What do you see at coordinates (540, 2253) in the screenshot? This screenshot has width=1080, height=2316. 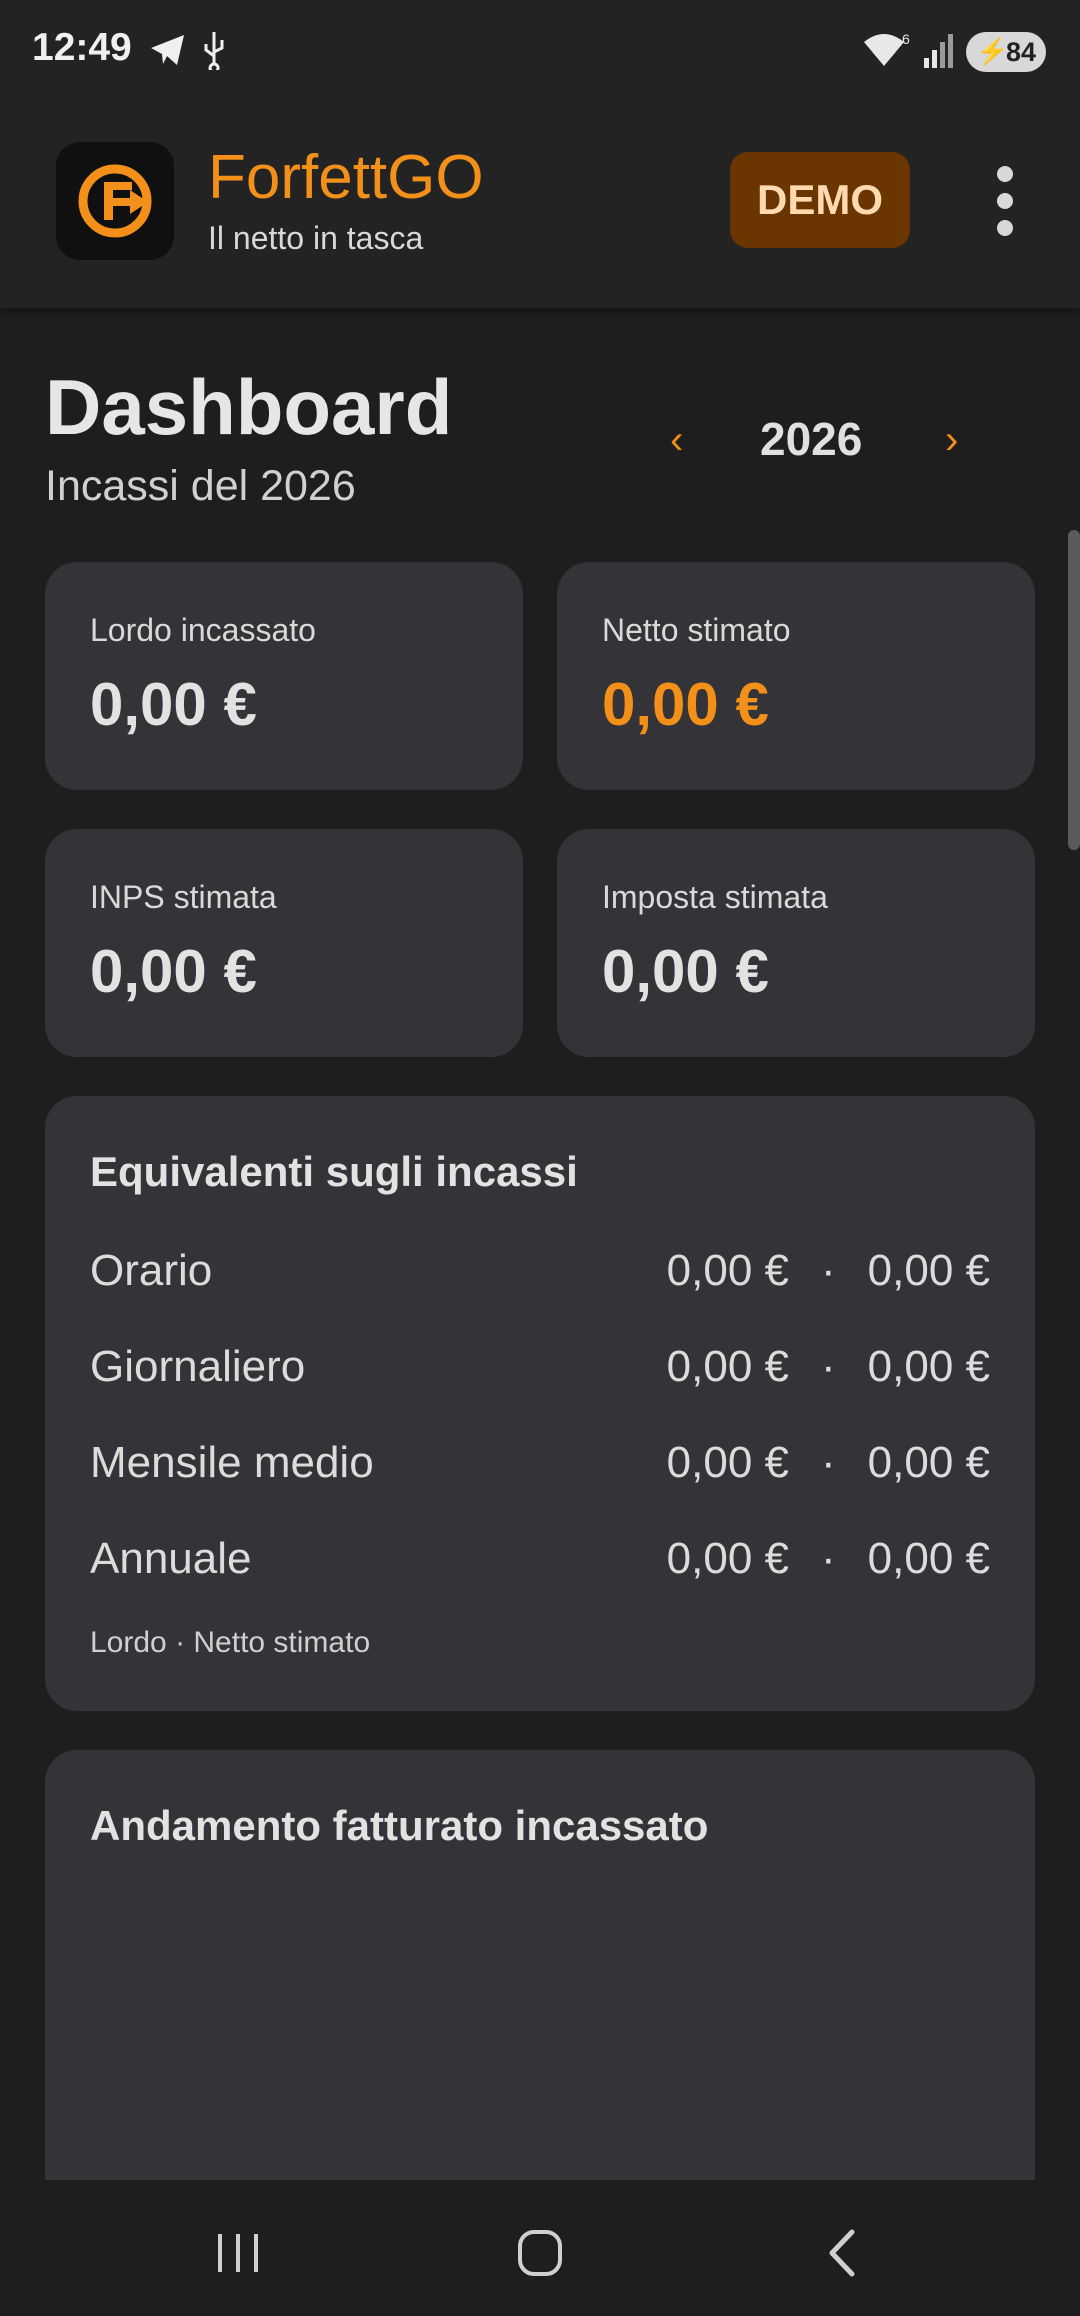 I see `home-icon` at bounding box center [540, 2253].